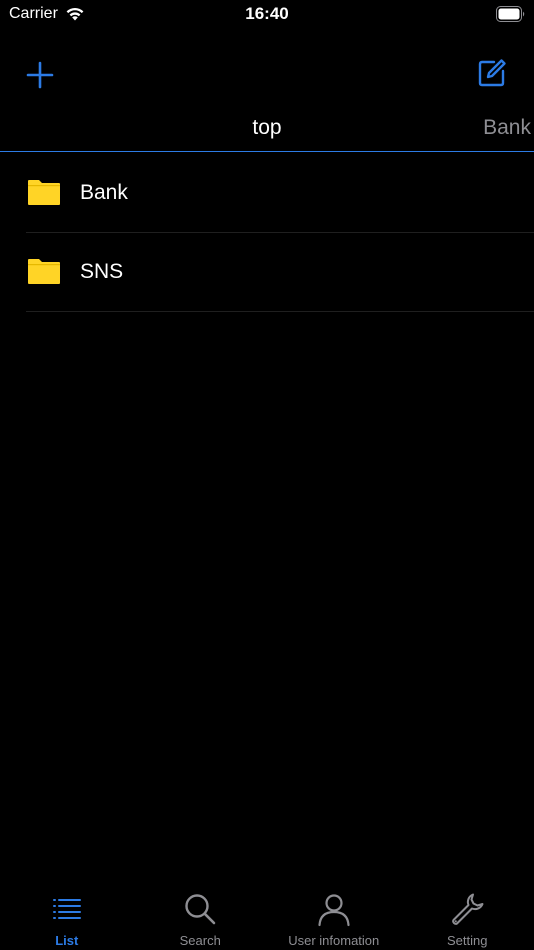 This screenshot has width=534, height=950. What do you see at coordinates (507, 128) in the screenshot?
I see `breadcrumb-next: Bank` at bounding box center [507, 128].